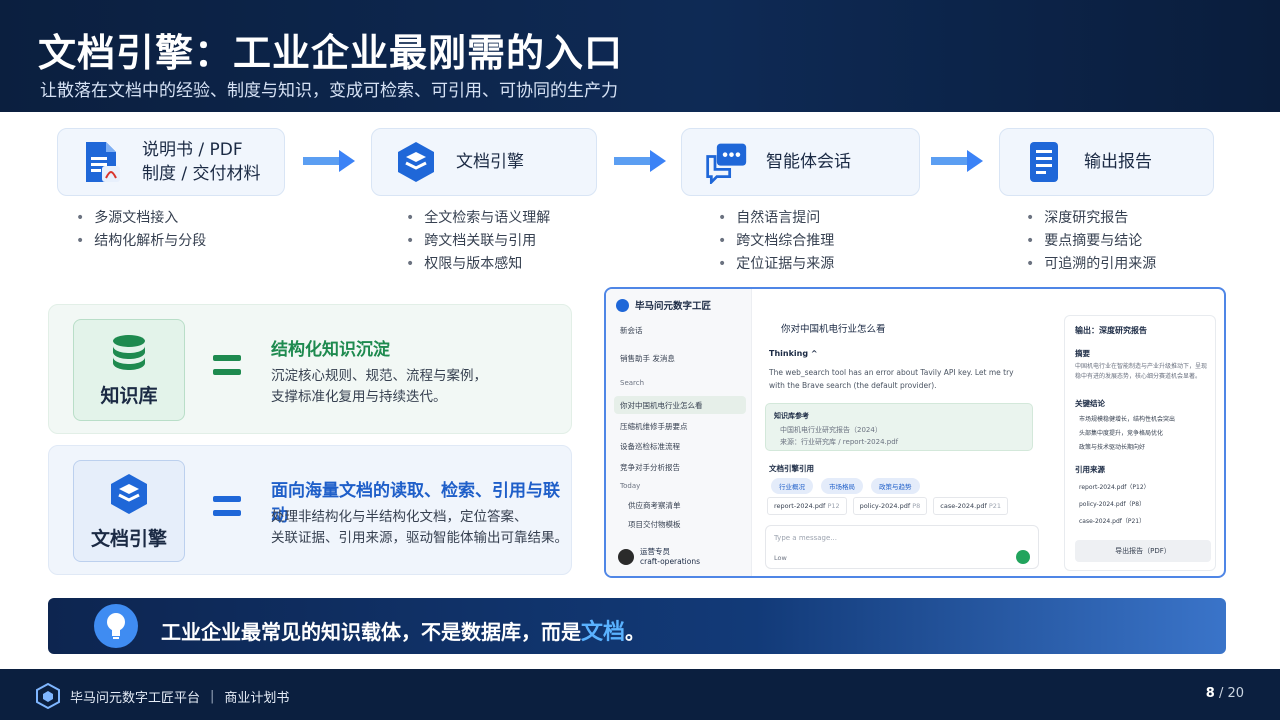 Image resolution: width=1280 pixels, height=720 pixels. Describe the element at coordinates (890, 506) in the screenshot. I see `file-chip: policy-2024.pdf P8` at that location.